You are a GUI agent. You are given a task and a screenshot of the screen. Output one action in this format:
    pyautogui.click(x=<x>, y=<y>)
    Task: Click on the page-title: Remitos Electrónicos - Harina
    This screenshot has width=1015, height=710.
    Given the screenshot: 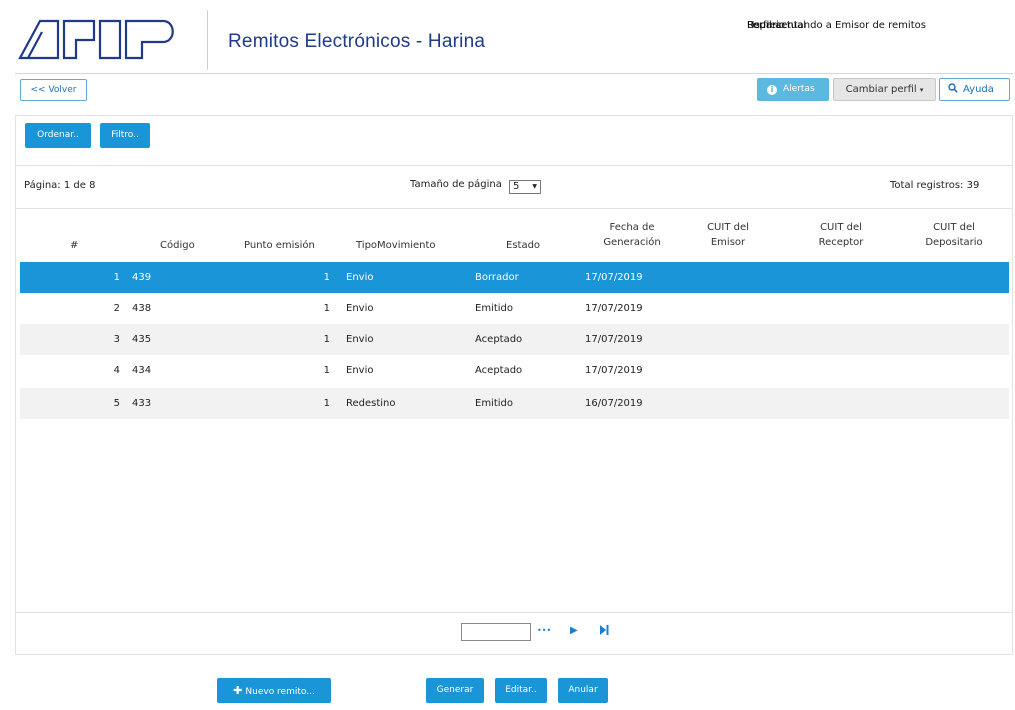 What is the action you would take?
    pyautogui.click(x=357, y=41)
    